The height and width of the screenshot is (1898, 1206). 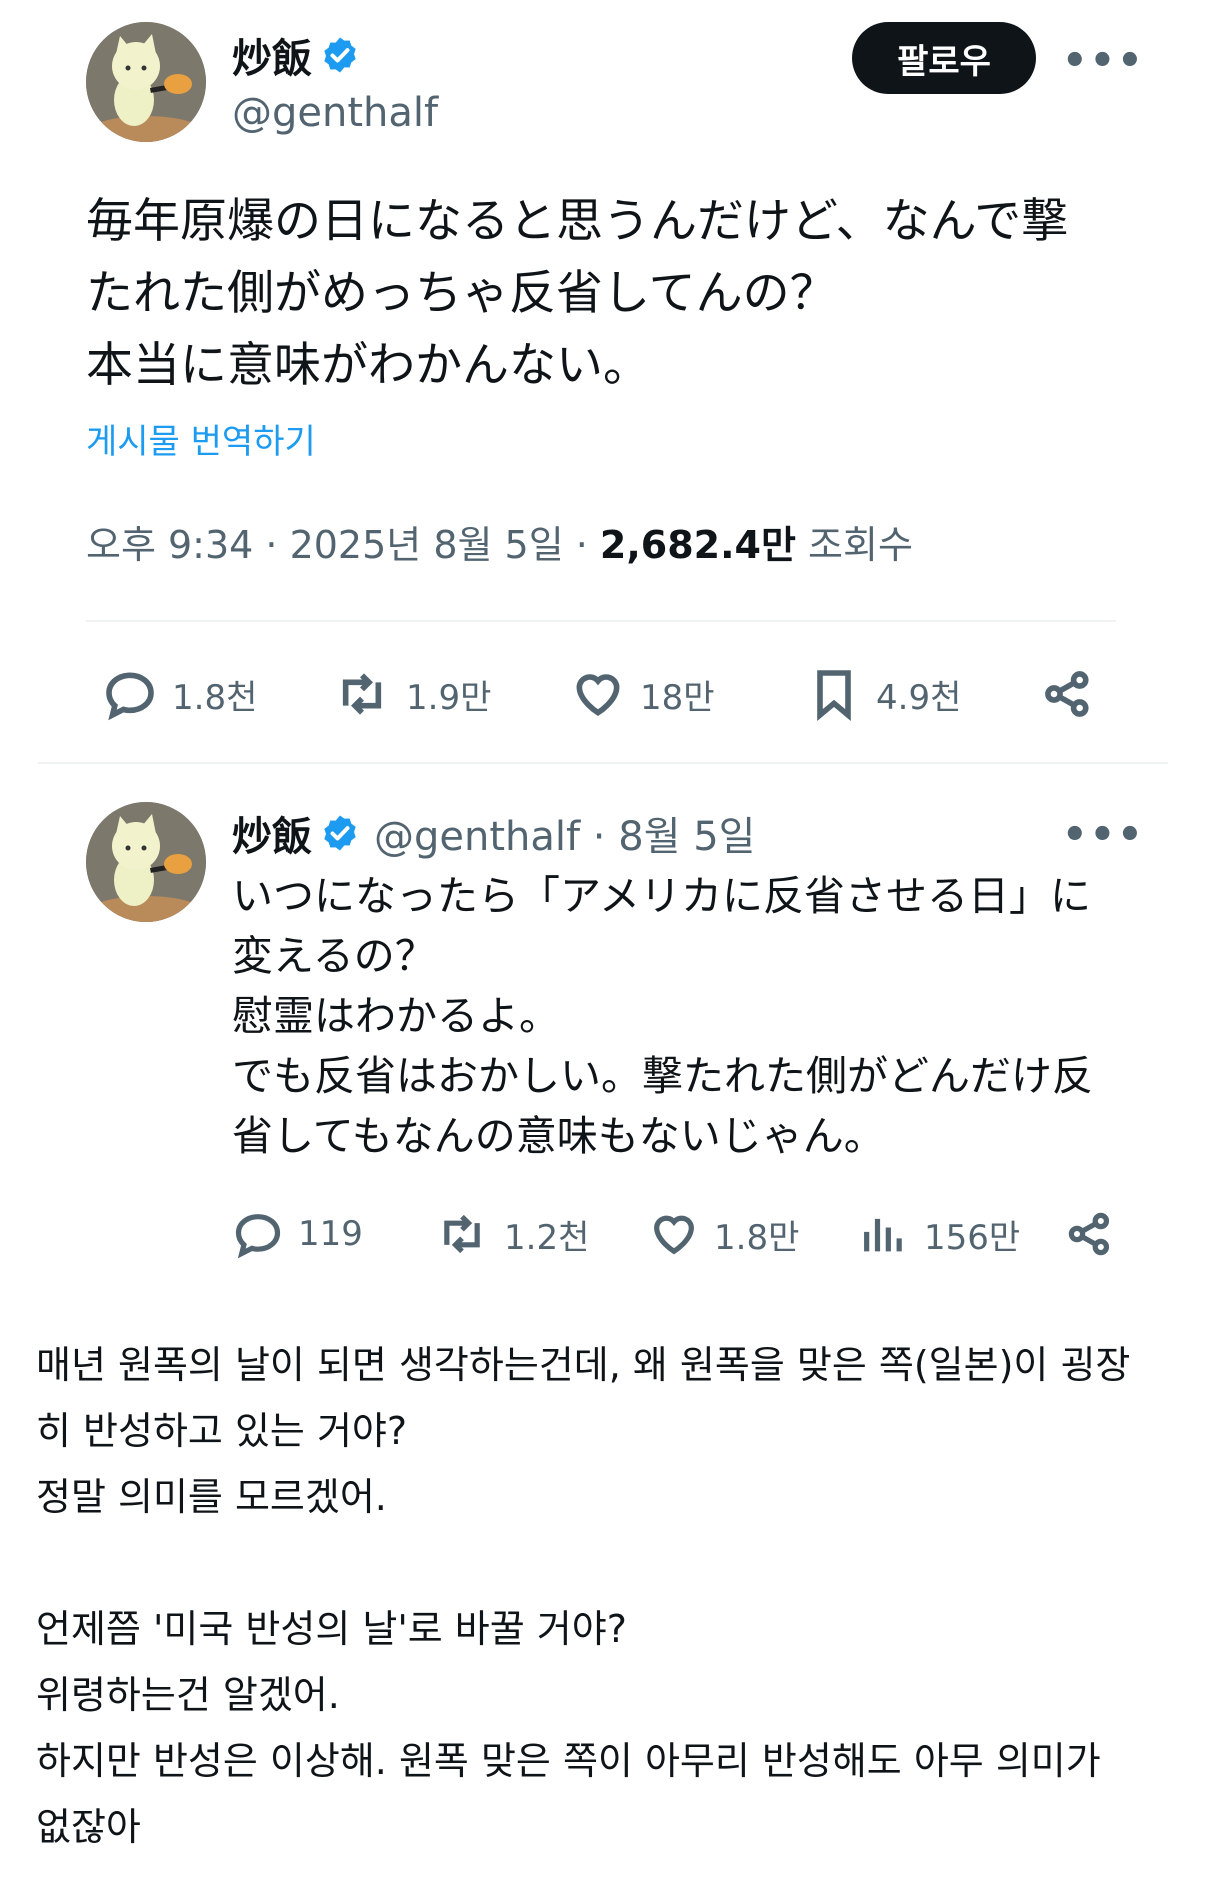 I want to click on bookmark-button: 4.9천, so click(x=883, y=694).